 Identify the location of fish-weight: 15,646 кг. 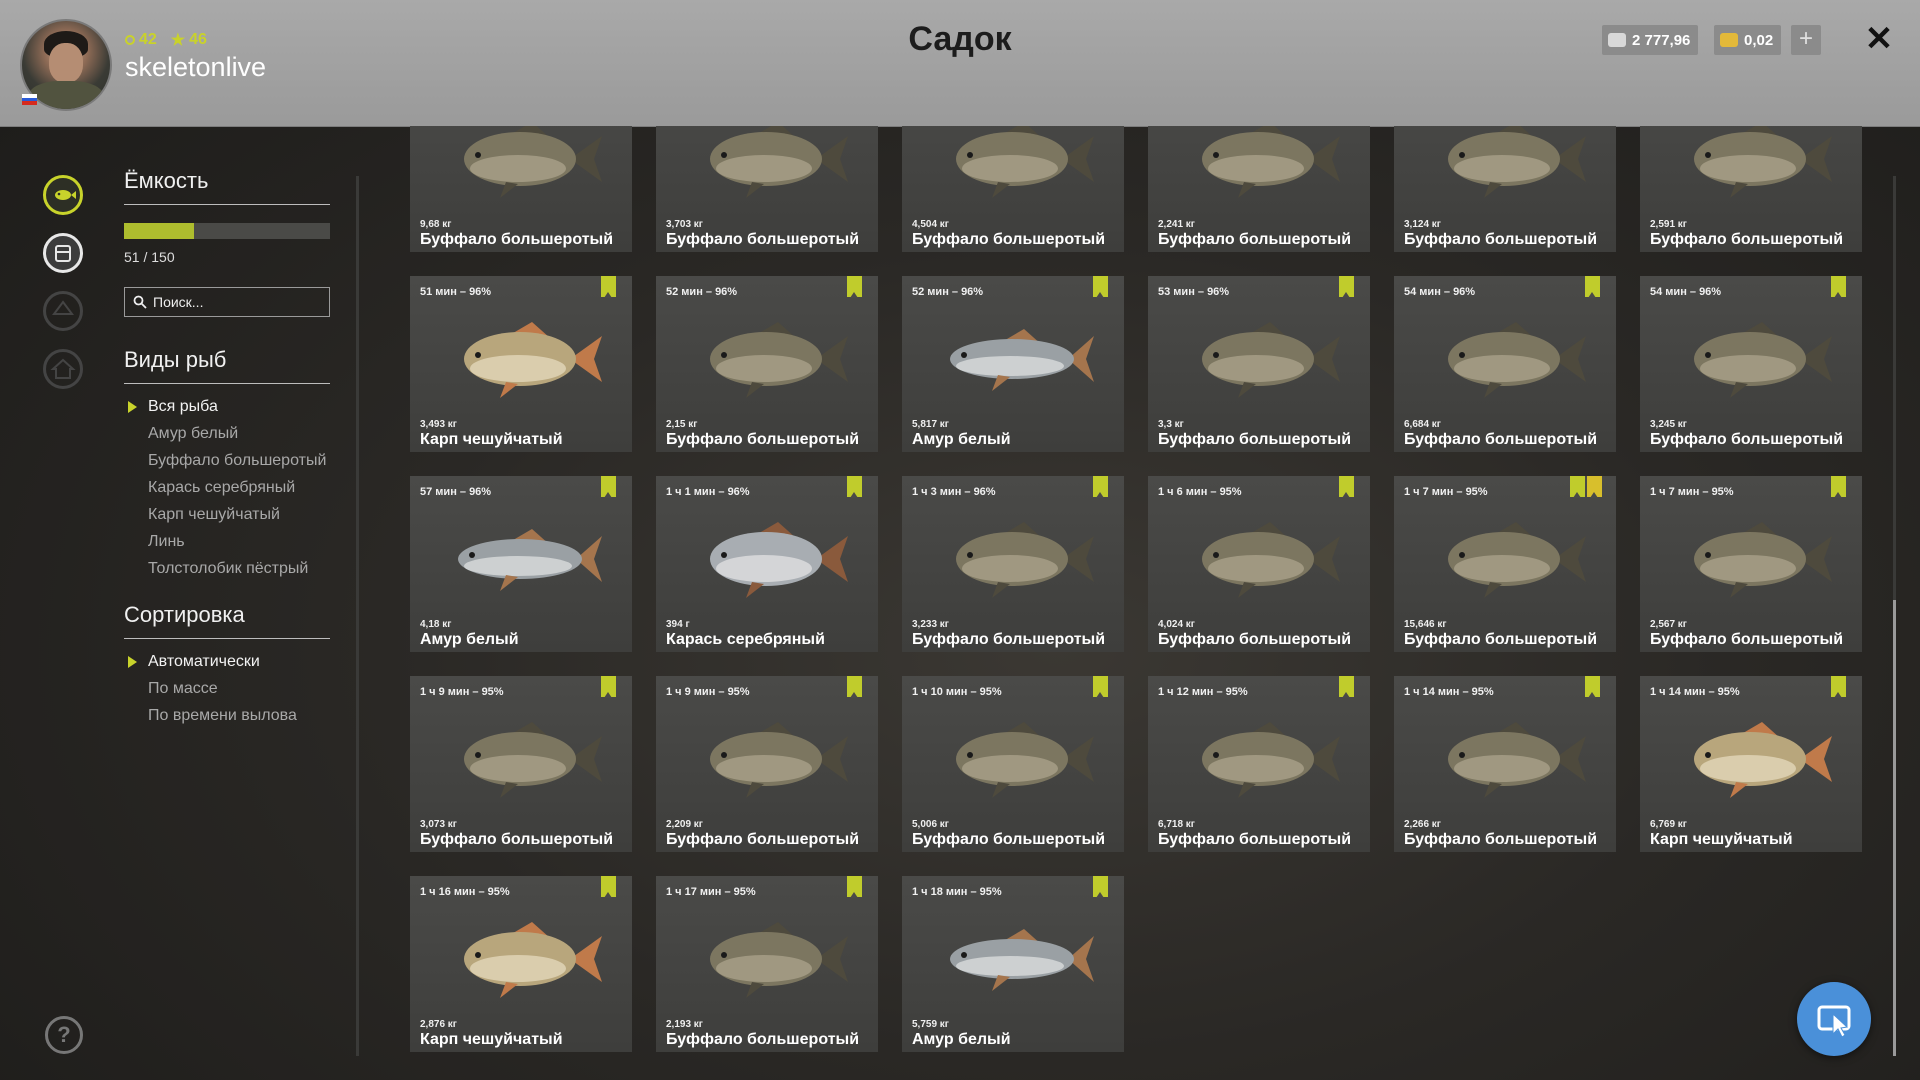
(1425, 624).